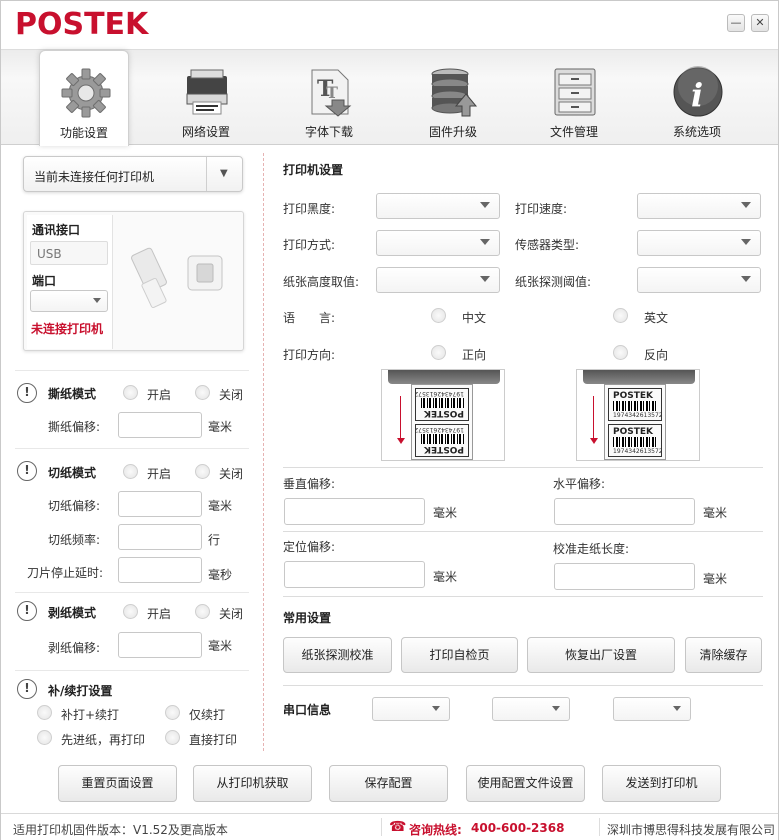  What do you see at coordinates (624, 576) in the screenshot?
I see `calibration-length-input` at bounding box center [624, 576].